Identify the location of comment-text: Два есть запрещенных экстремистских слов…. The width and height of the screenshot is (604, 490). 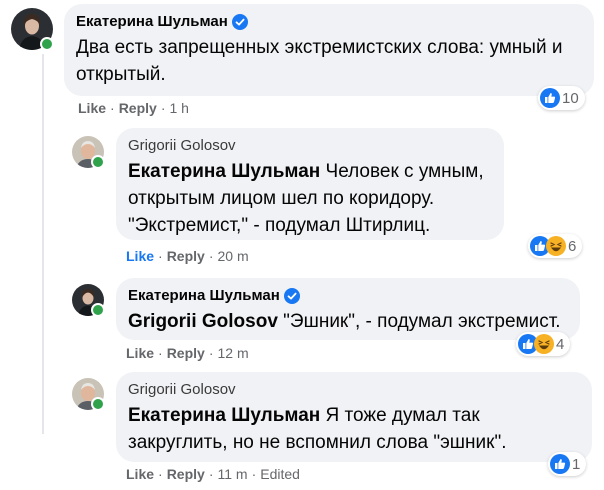
(319, 61).